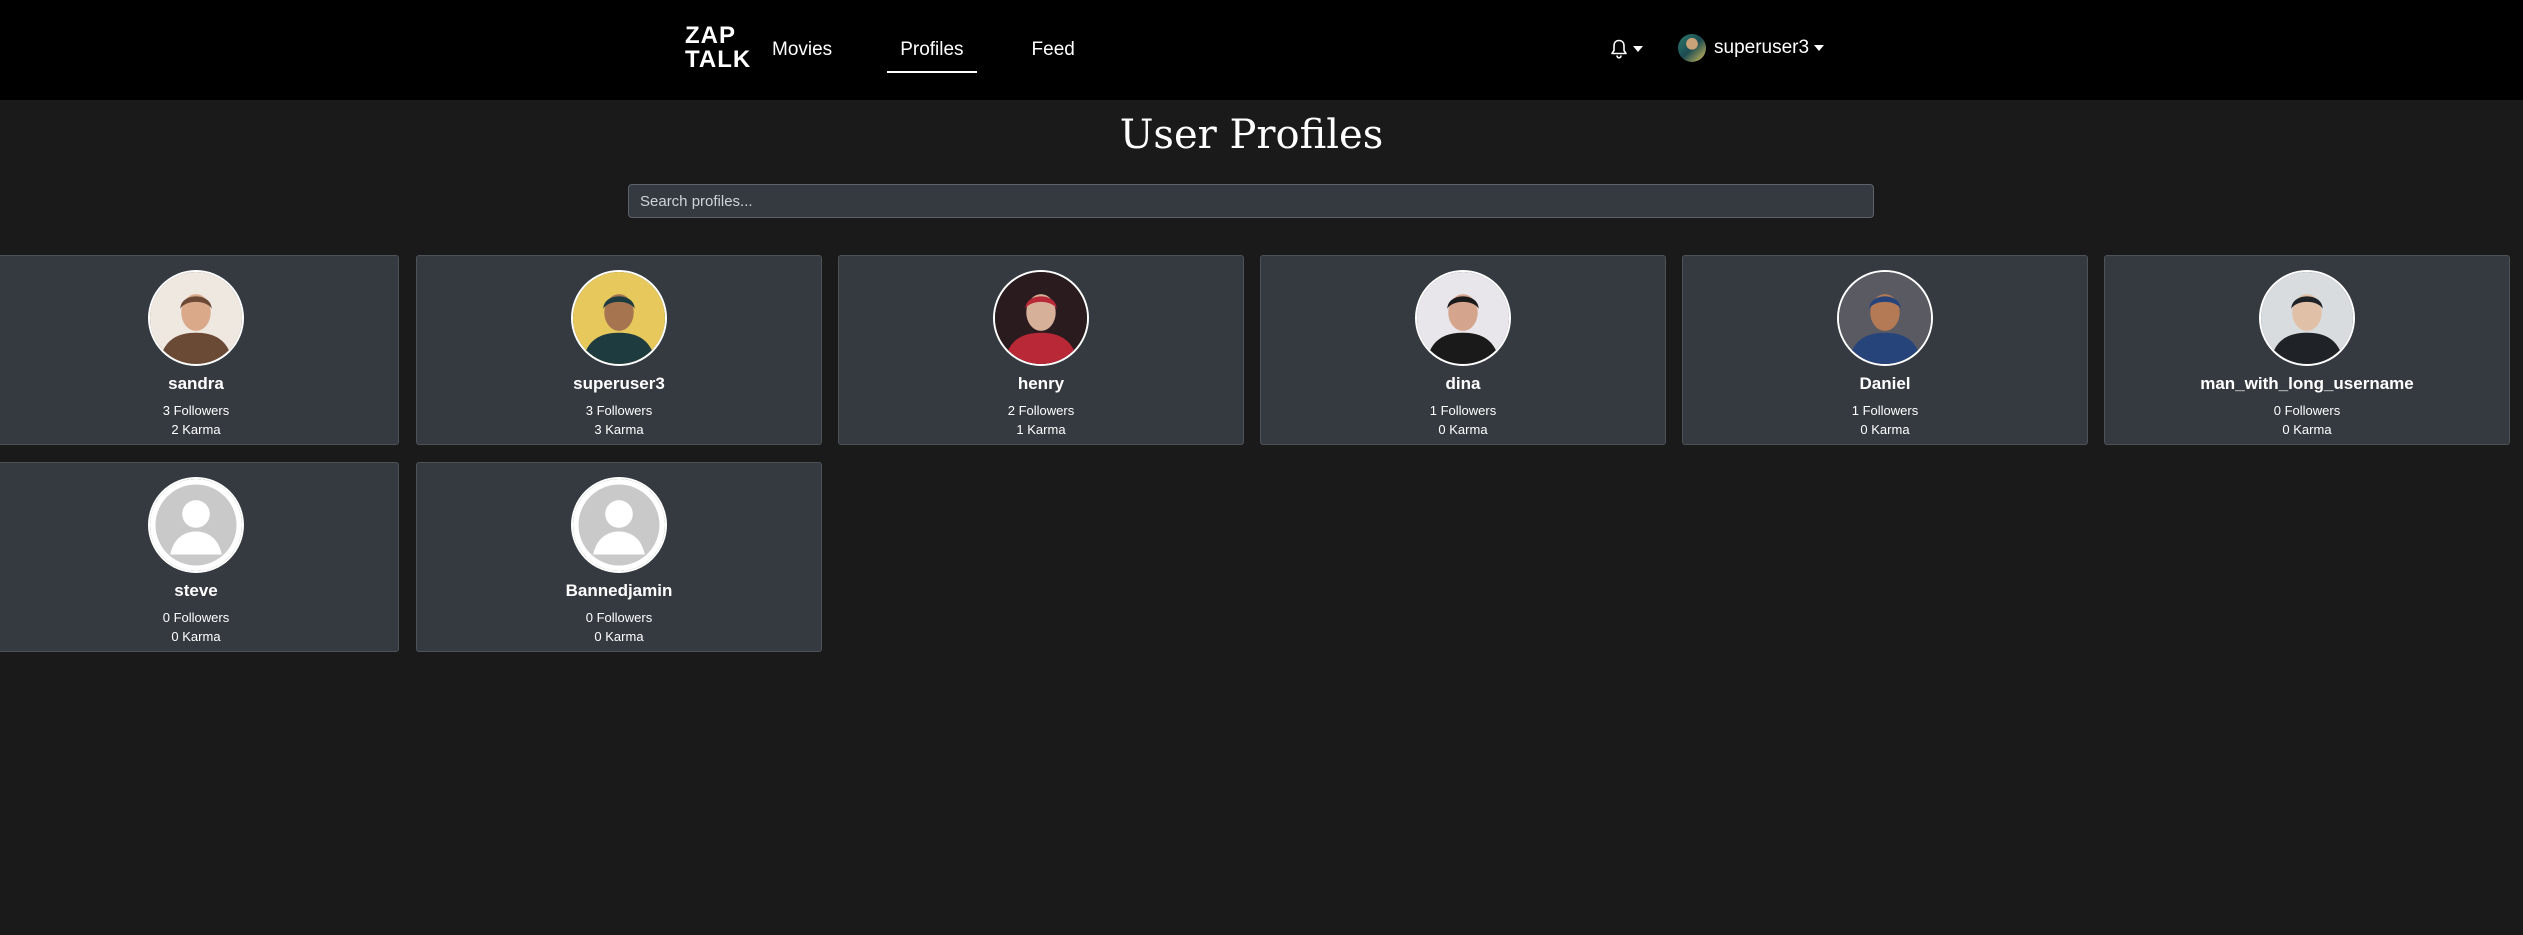 Image resolution: width=2523 pixels, height=935 pixels. Describe the element at coordinates (1692, 48) in the screenshot. I see `user-avatar` at that location.